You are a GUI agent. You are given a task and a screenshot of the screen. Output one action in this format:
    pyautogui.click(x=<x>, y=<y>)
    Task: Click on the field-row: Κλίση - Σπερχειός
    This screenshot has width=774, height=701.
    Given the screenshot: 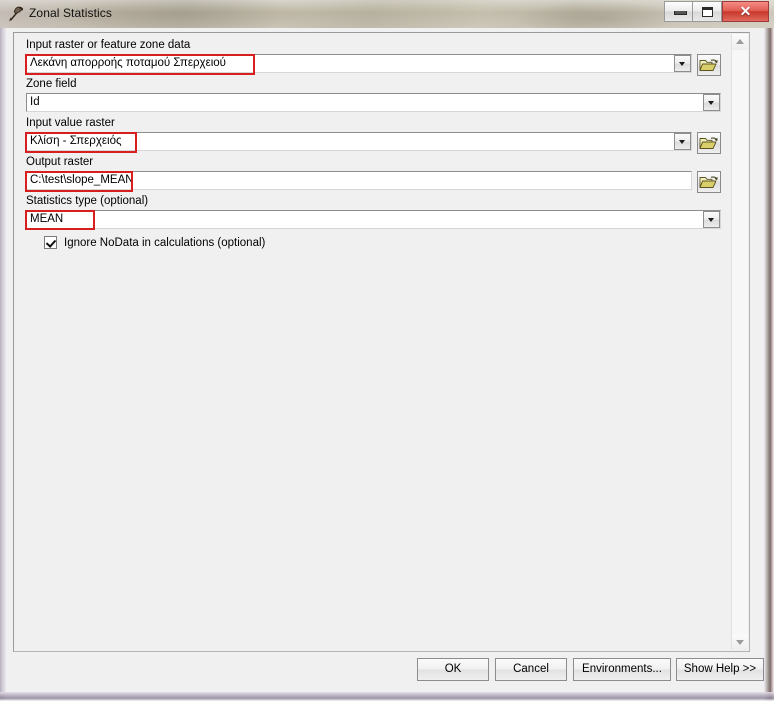 What is the action you would take?
    pyautogui.click(x=373, y=143)
    